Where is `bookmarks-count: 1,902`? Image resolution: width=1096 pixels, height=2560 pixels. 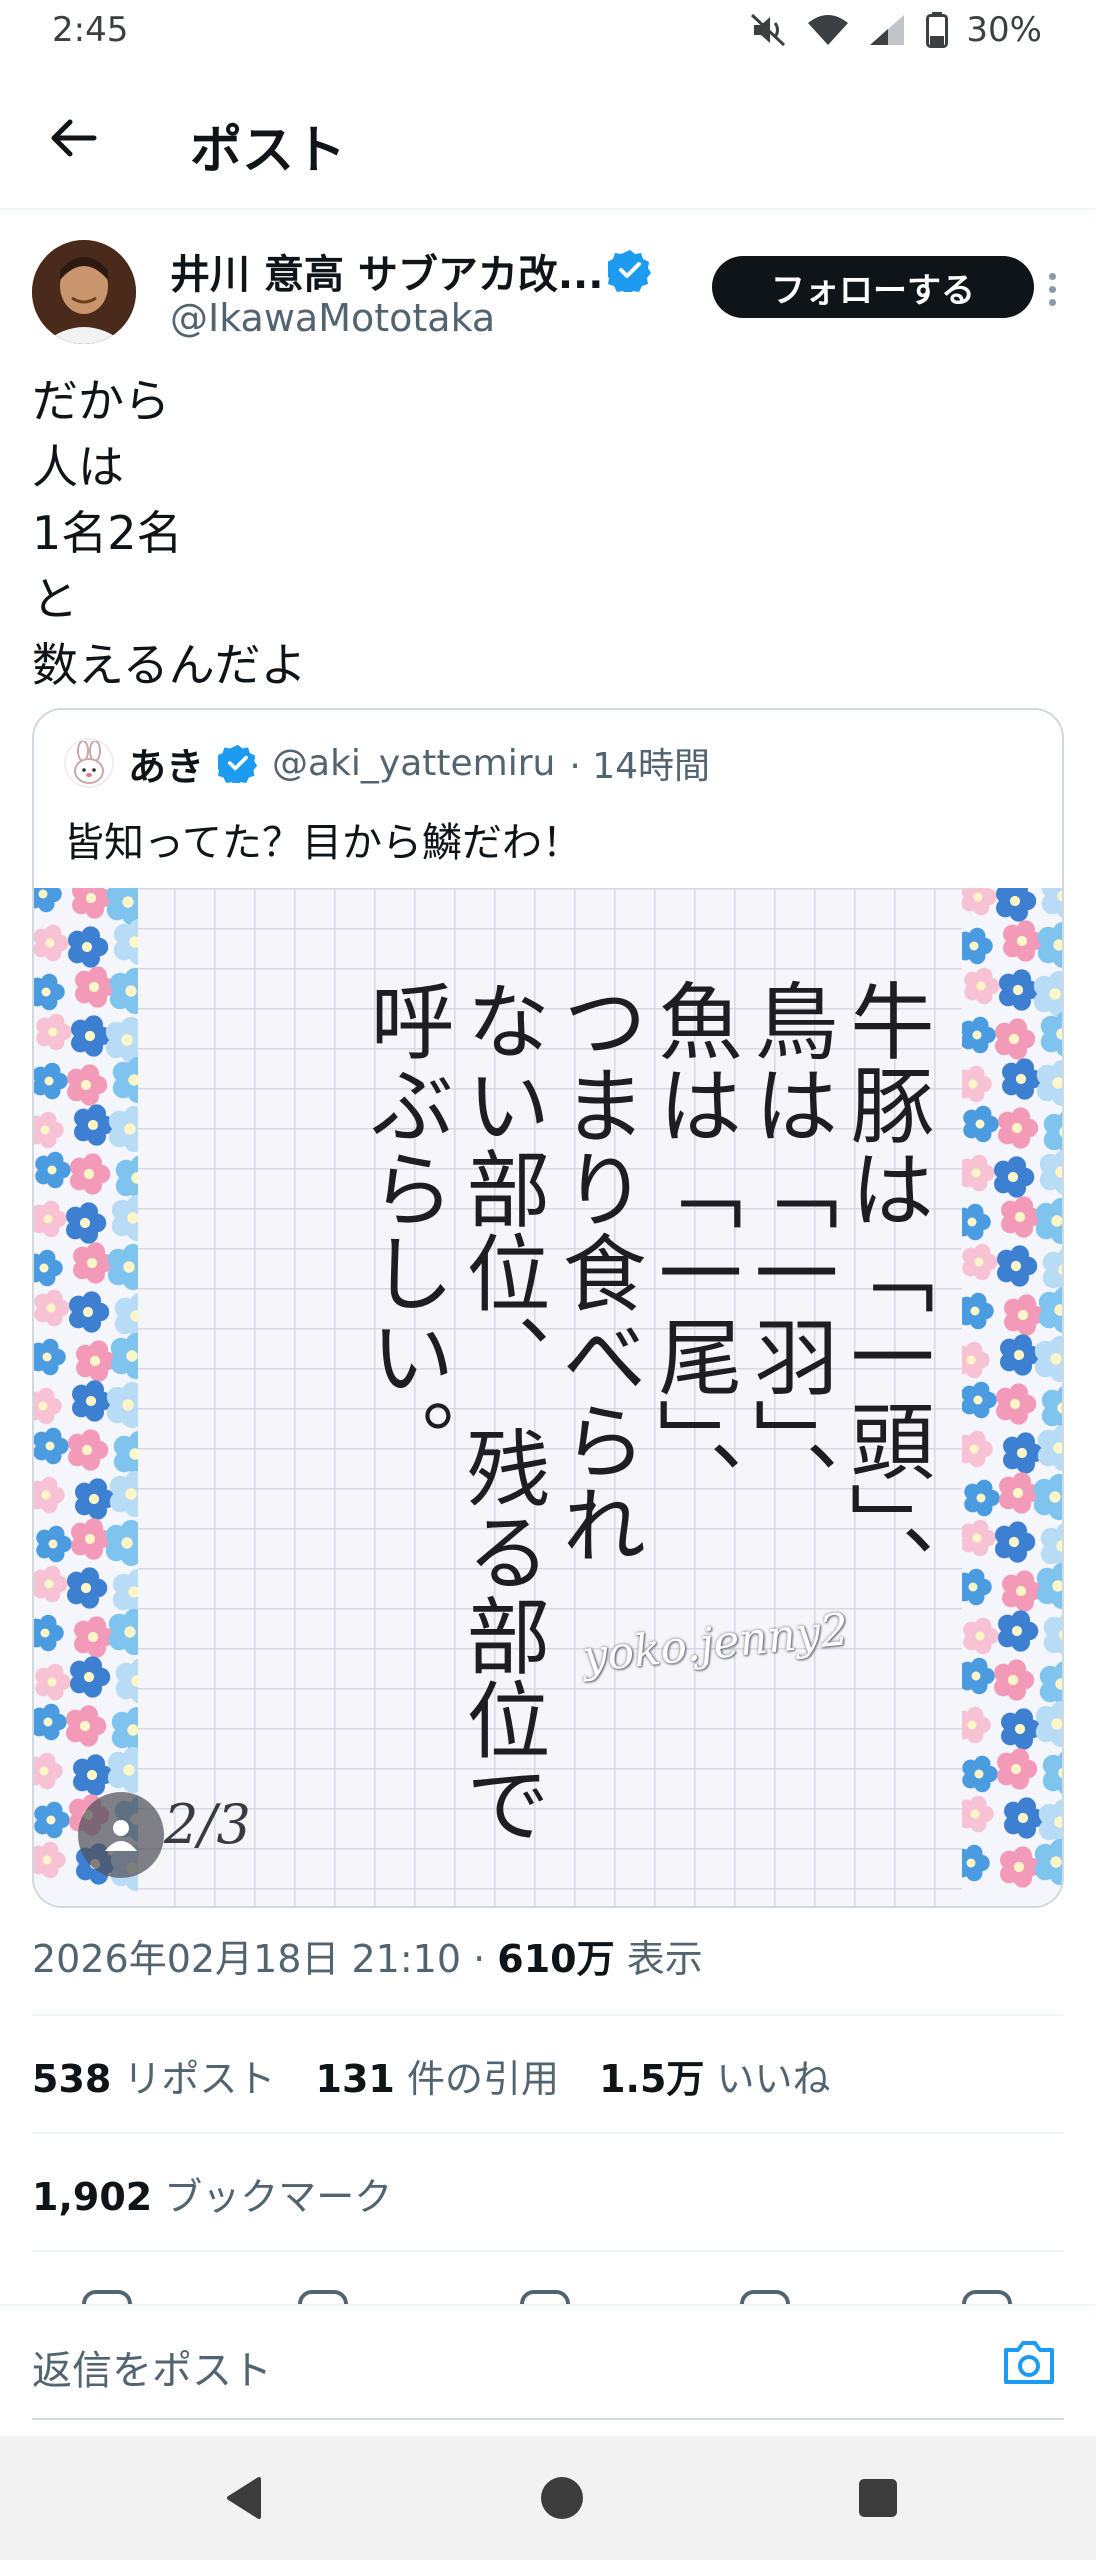
bookmarks-count: 1,902 is located at coordinates (92, 2197).